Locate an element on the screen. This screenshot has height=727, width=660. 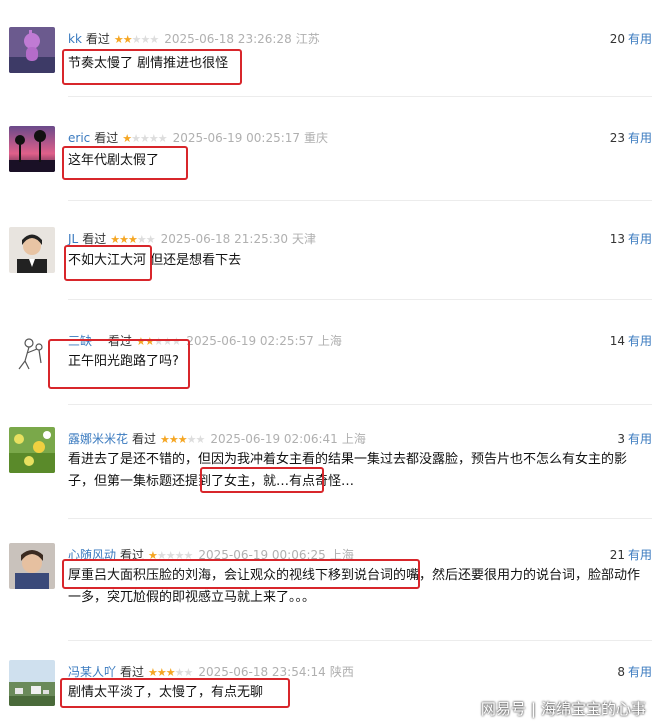
review-time: 2025-06-19 00:25:17 is located at coordinates (236, 138).